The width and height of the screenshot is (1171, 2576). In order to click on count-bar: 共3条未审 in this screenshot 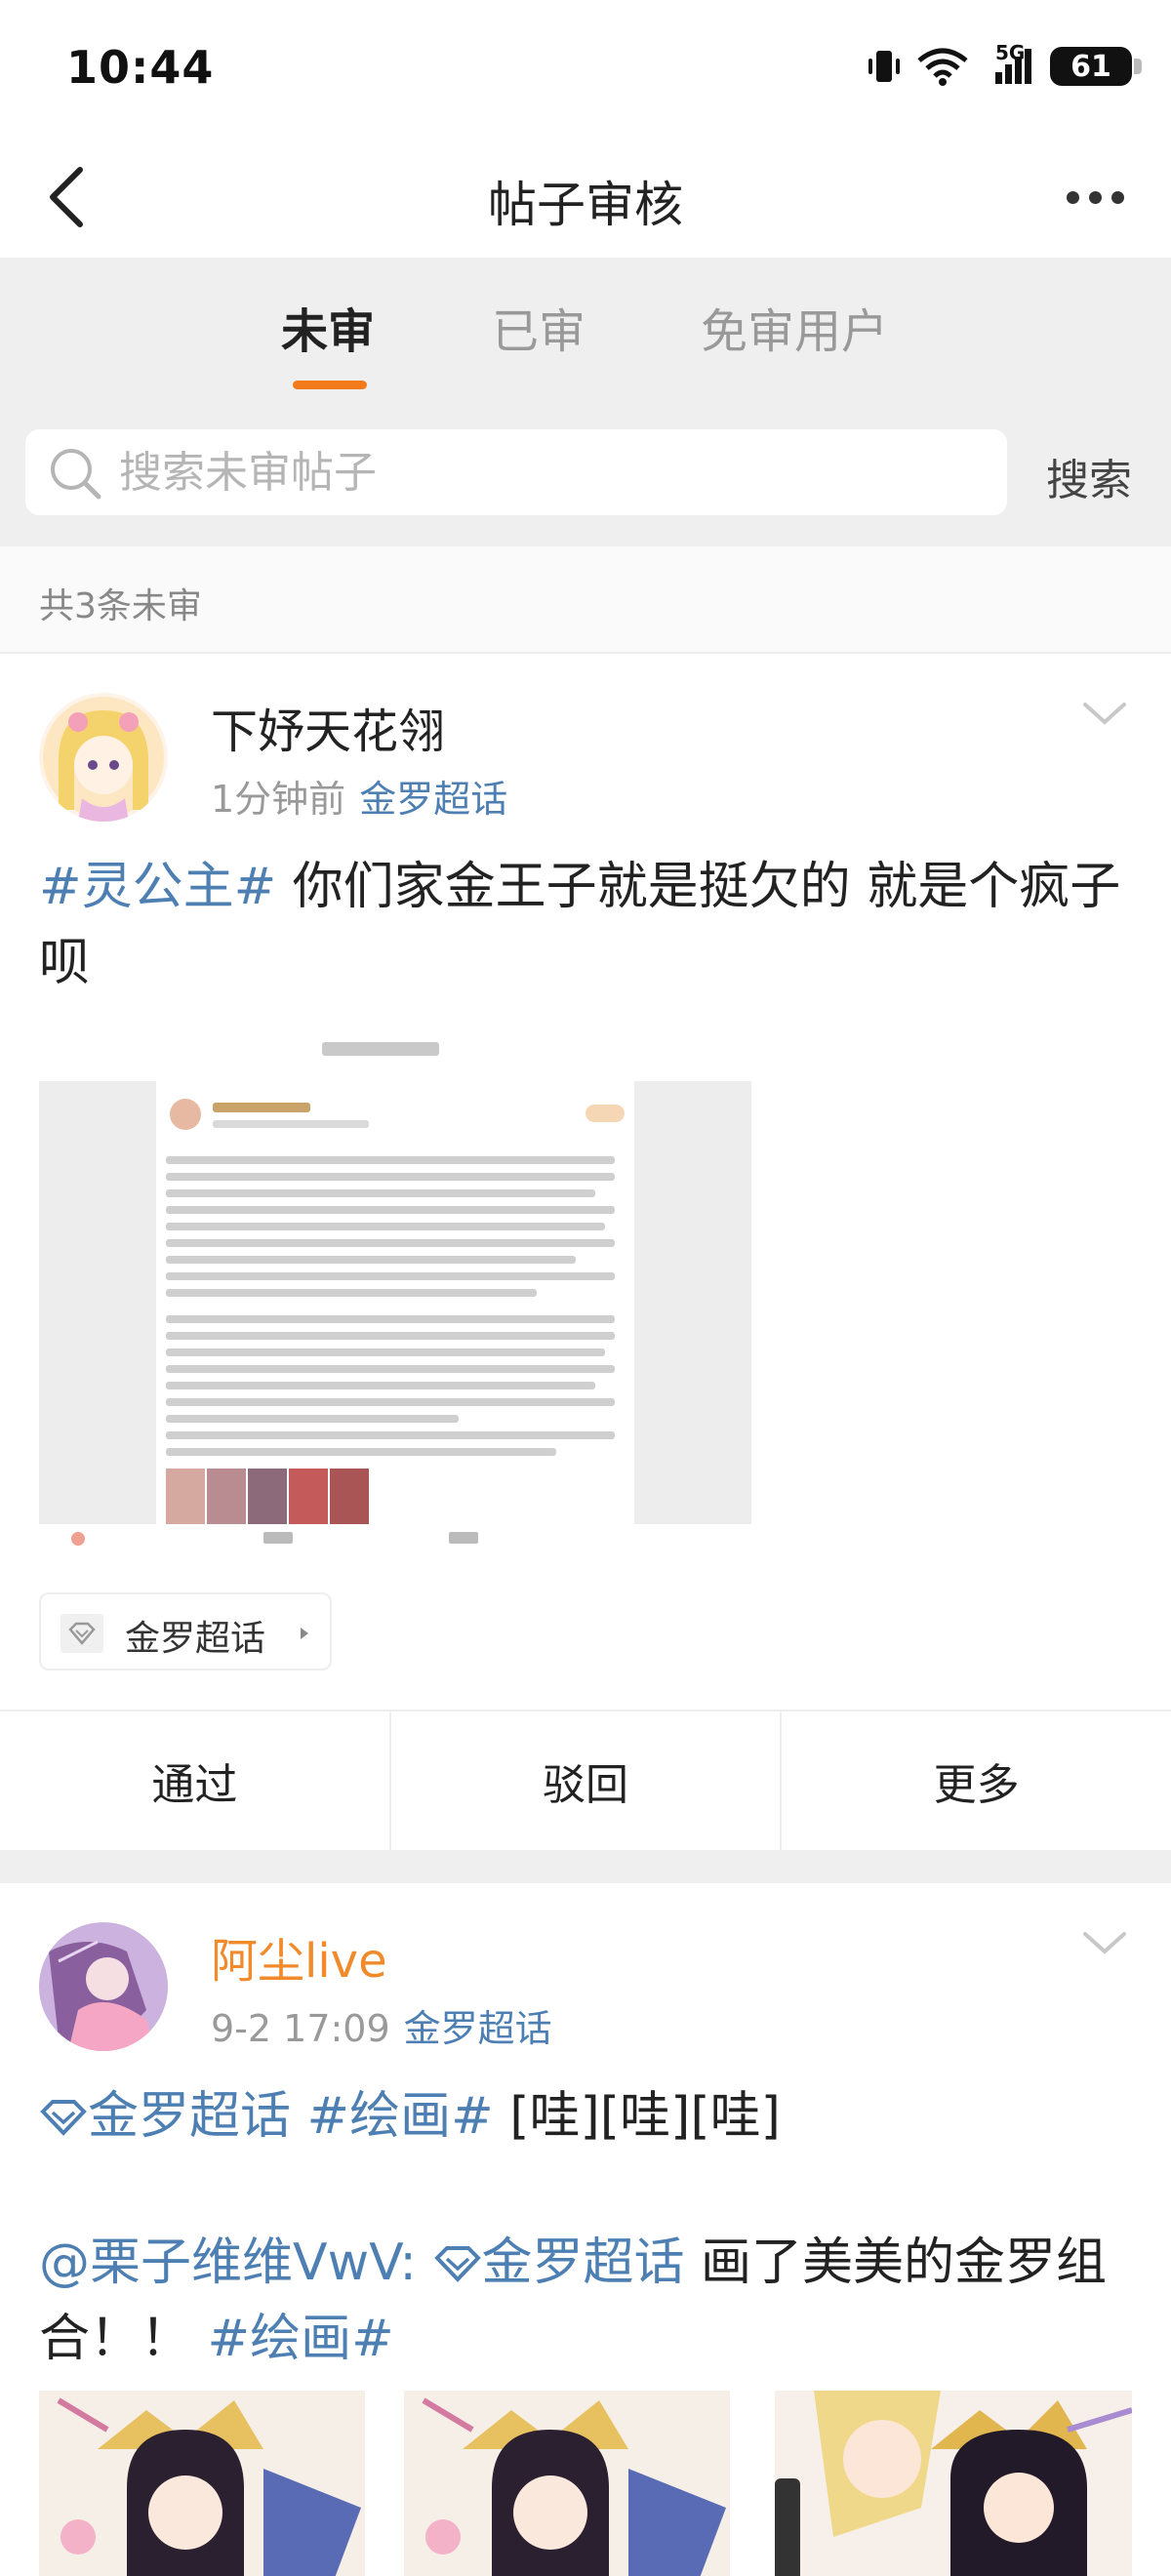, I will do `click(585, 600)`.